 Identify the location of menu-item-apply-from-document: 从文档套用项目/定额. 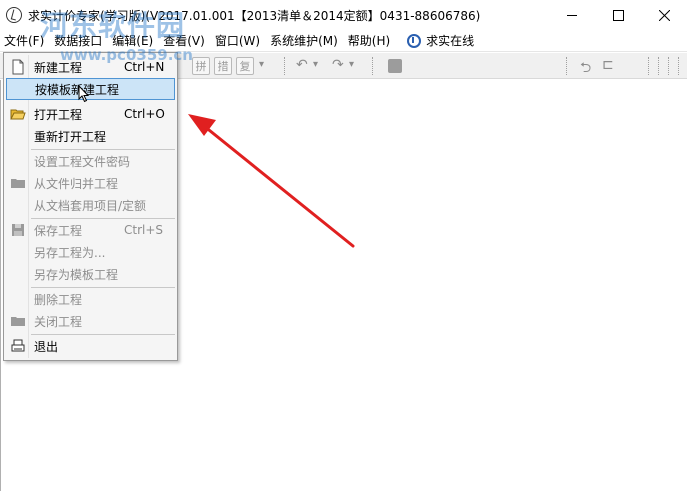
(90, 205).